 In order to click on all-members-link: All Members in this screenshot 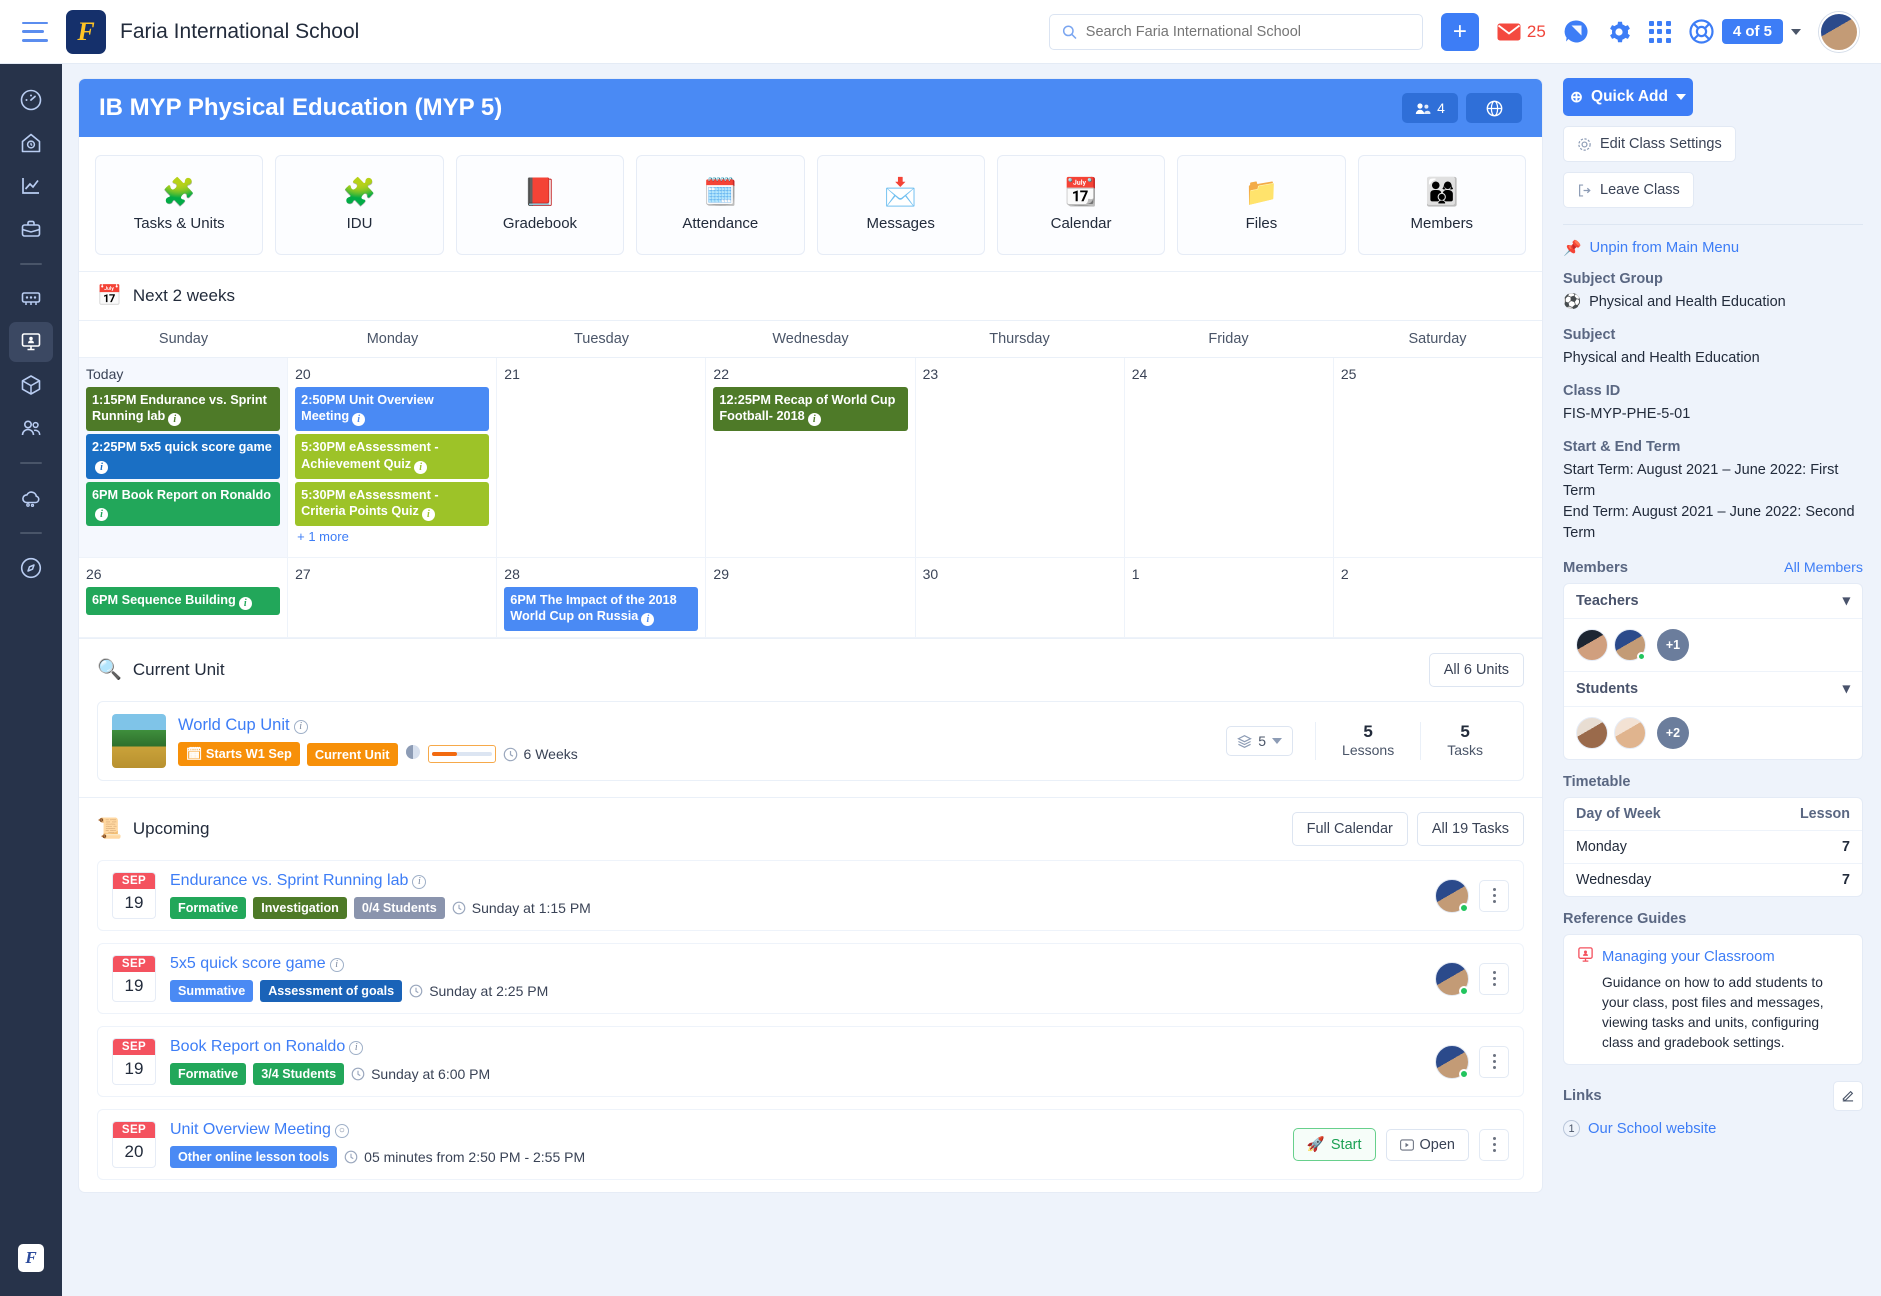, I will do `click(1823, 568)`.